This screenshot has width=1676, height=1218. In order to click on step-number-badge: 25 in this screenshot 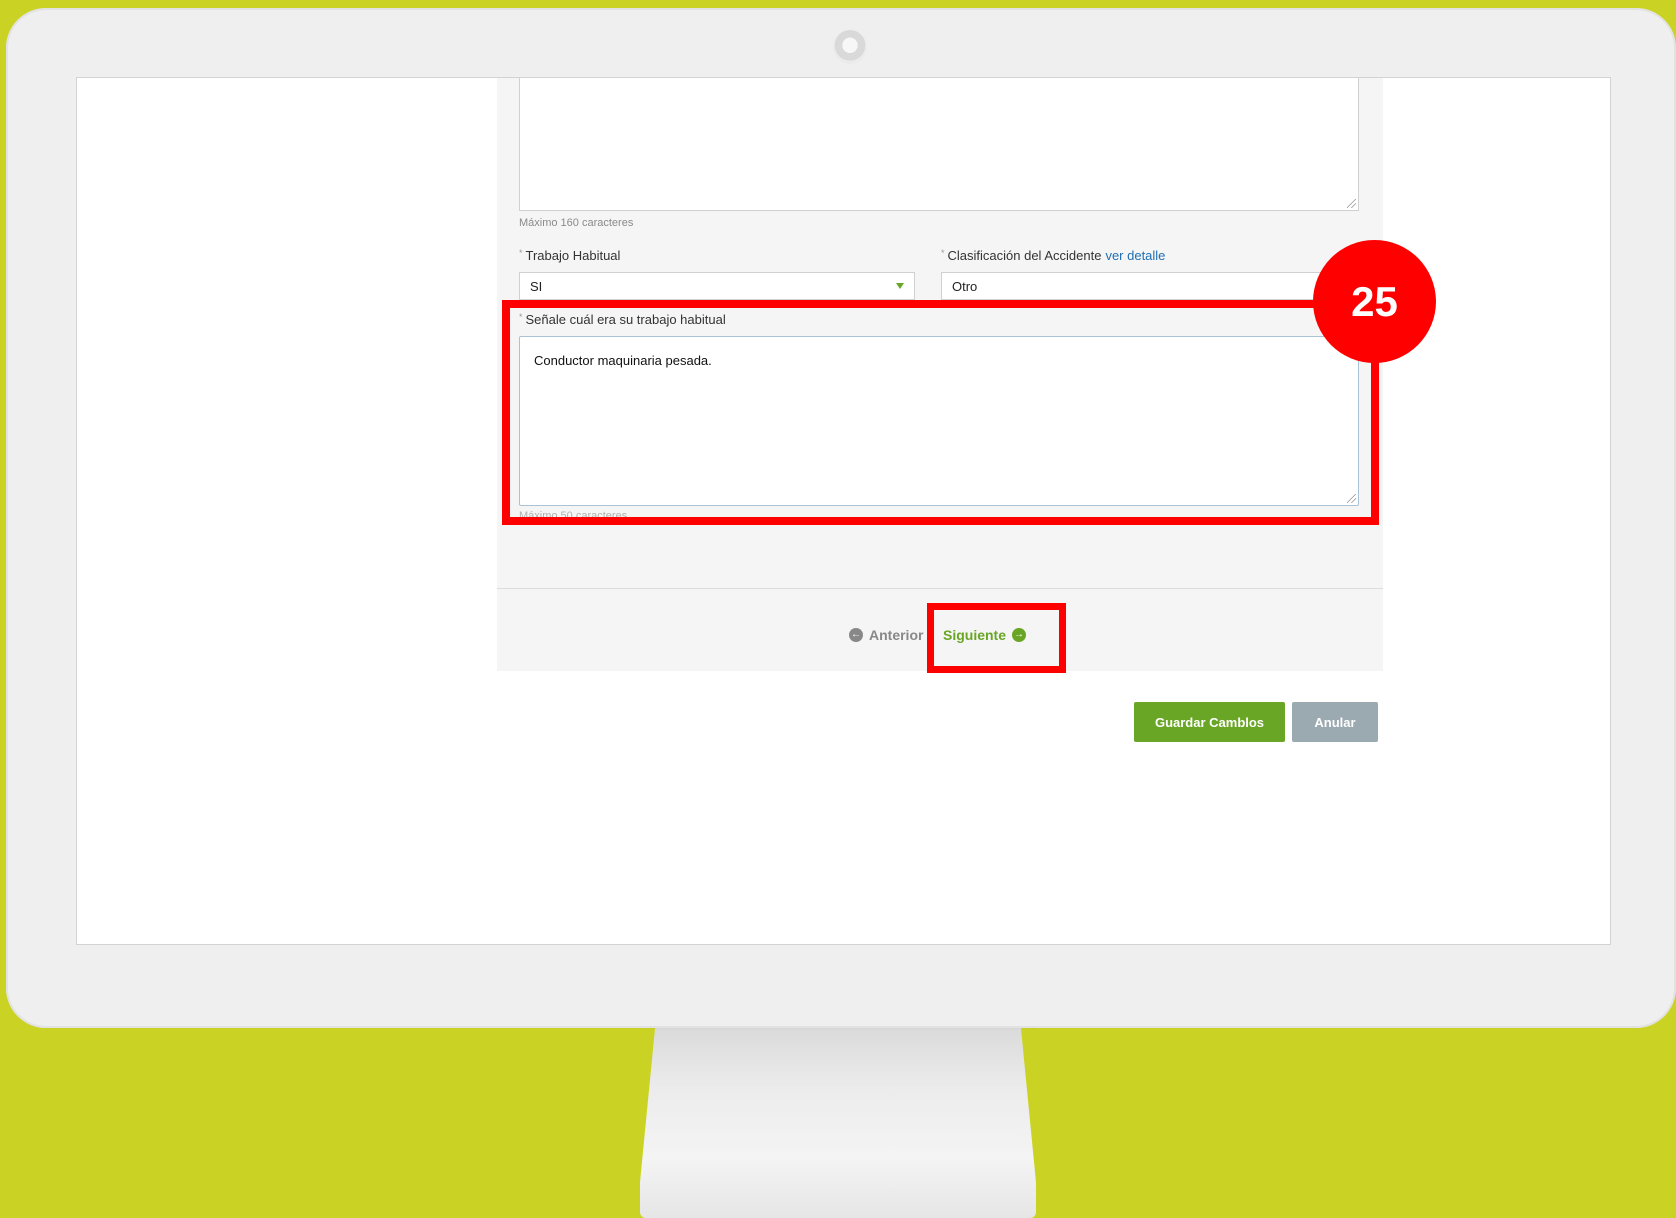, I will do `click(1374, 301)`.